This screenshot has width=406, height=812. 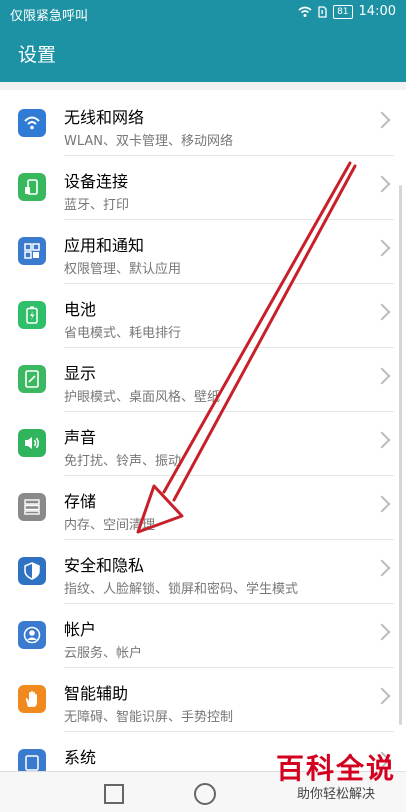 I want to click on settings-item-apps: 应用和通知 权限管理、默认应用, so click(x=203, y=252).